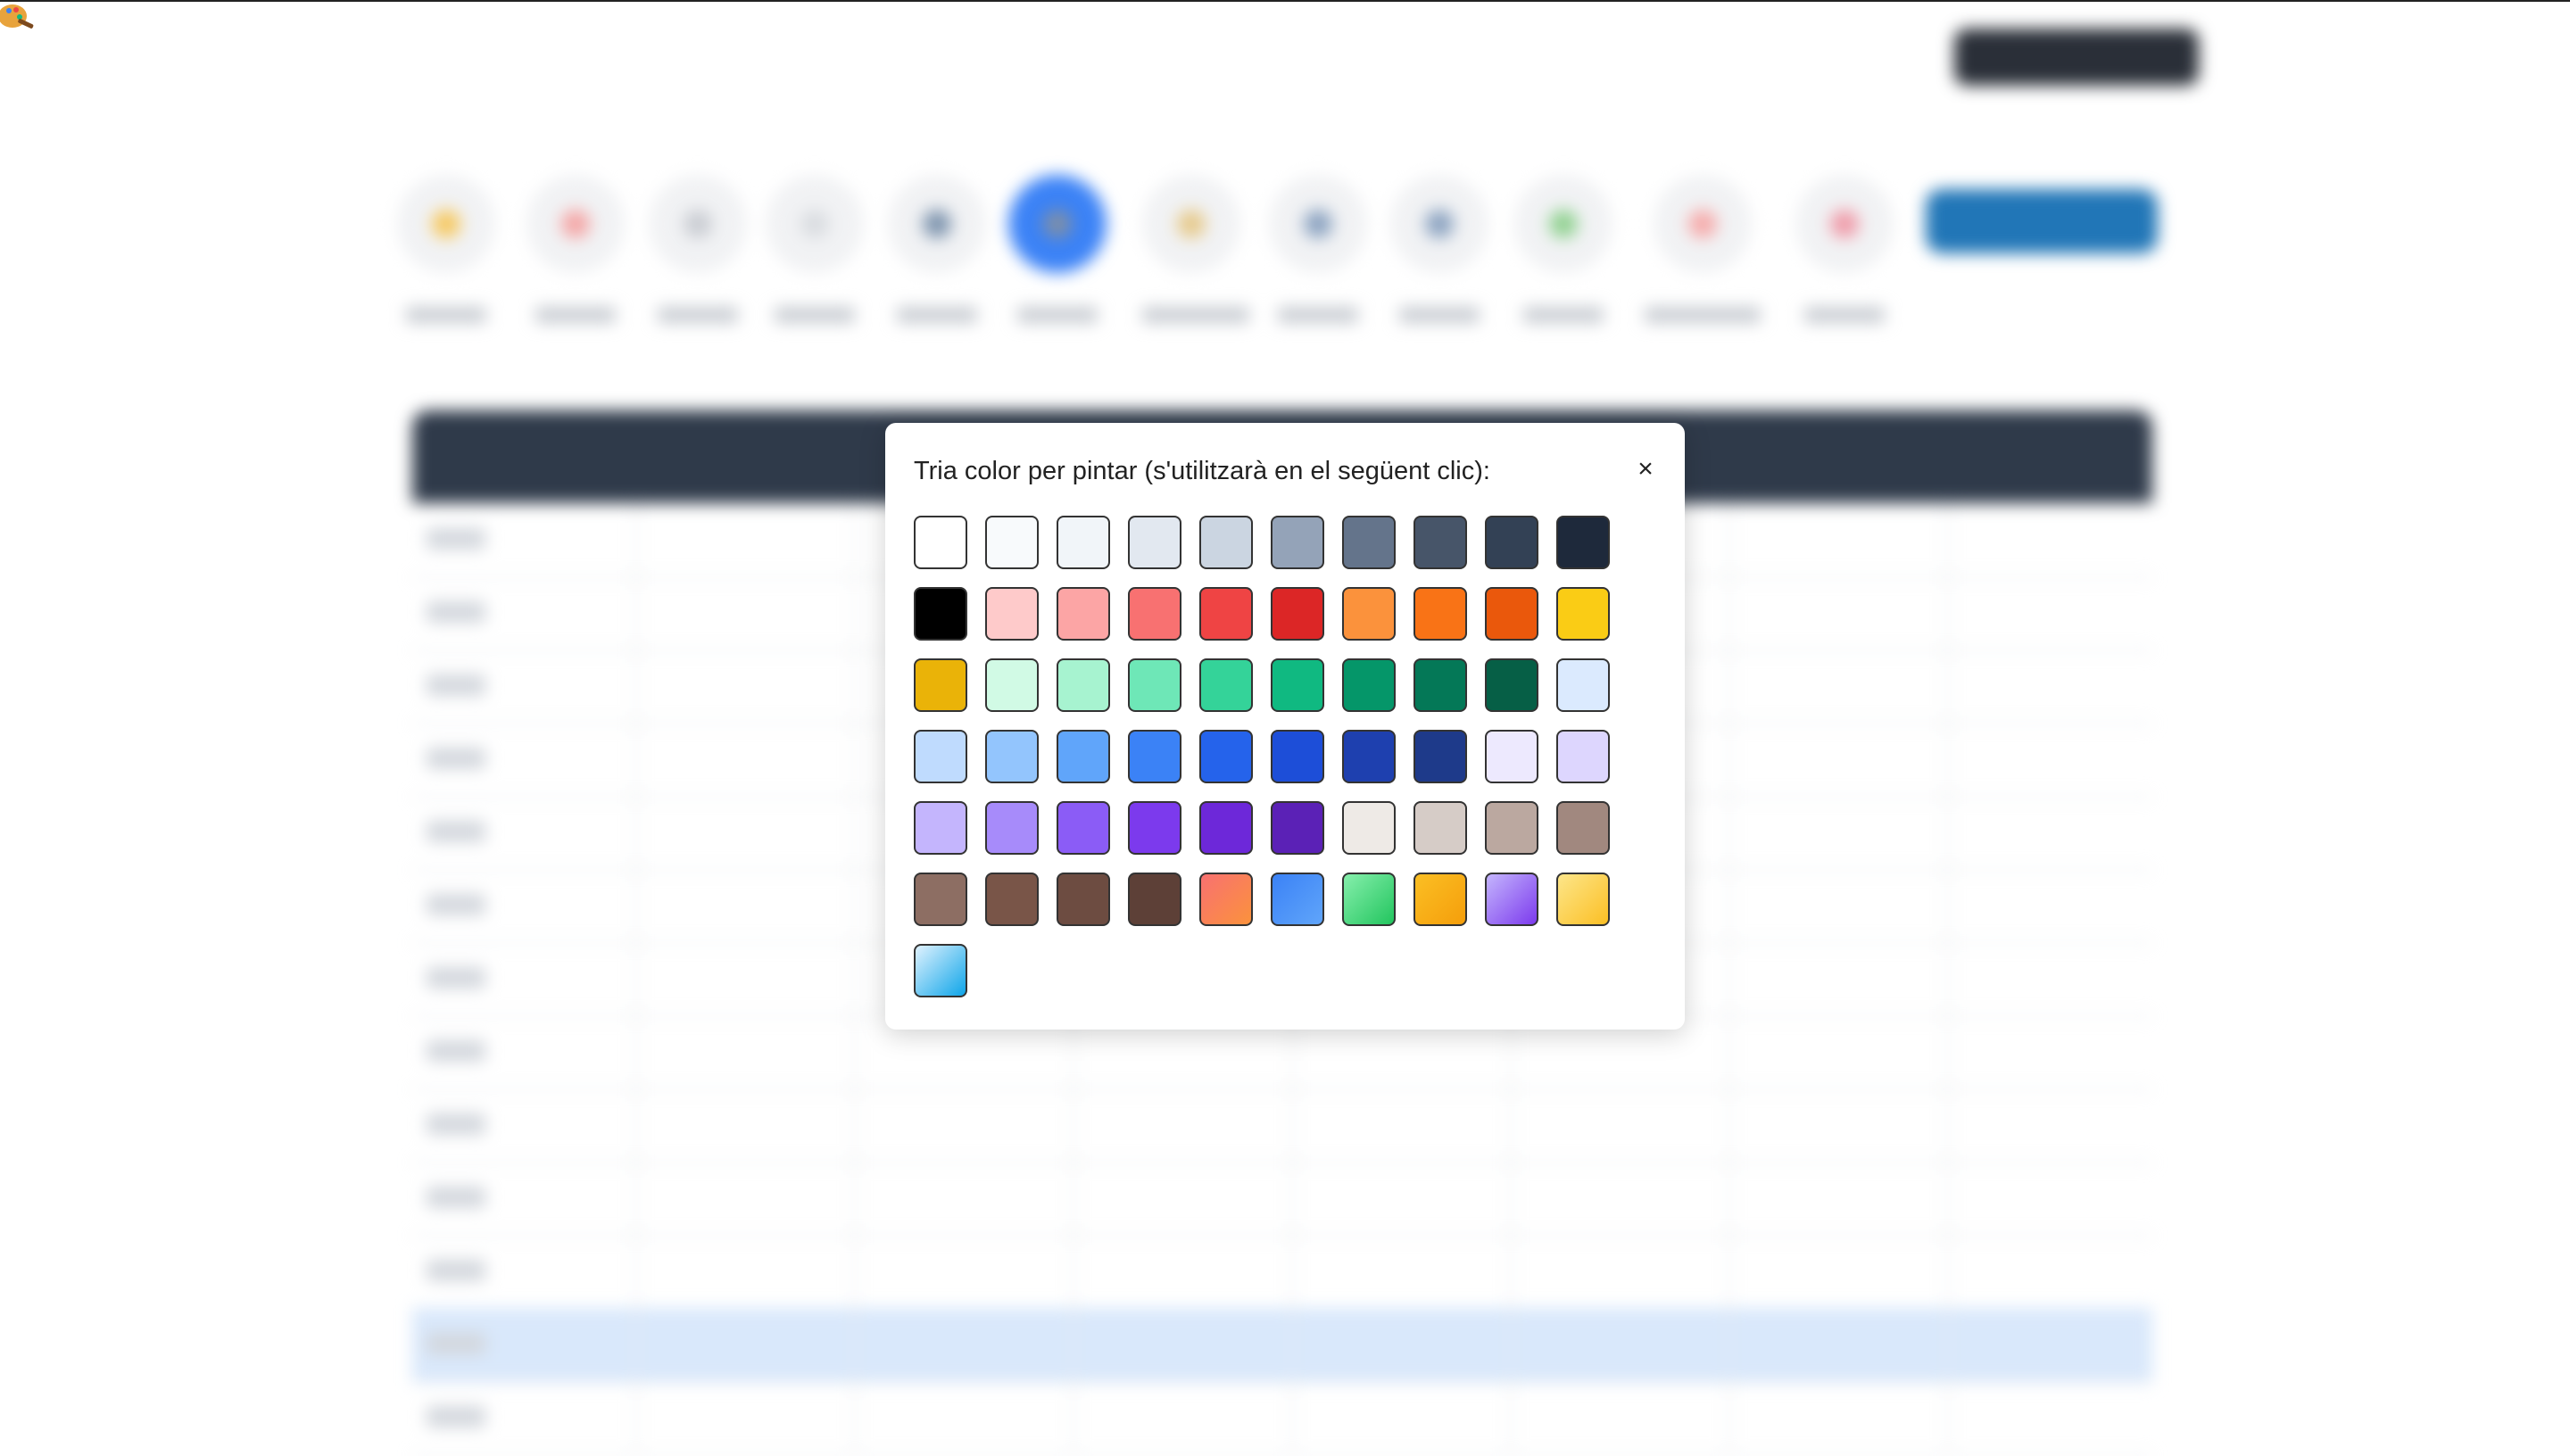 The image size is (2570, 1456). What do you see at coordinates (2076, 57) in the screenshot?
I see `top-toolbar-button` at bounding box center [2076, 57].